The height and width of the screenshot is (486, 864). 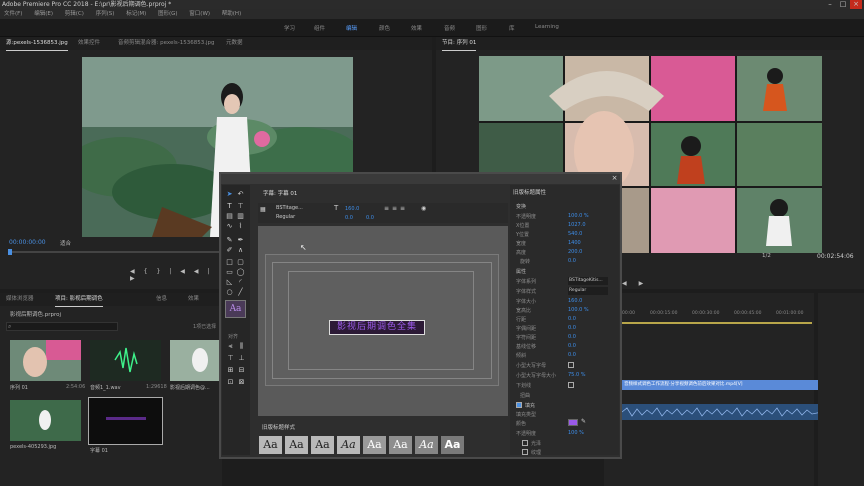 I want to click on align-middle-icon: ⊥, so click(x=241, y=358).